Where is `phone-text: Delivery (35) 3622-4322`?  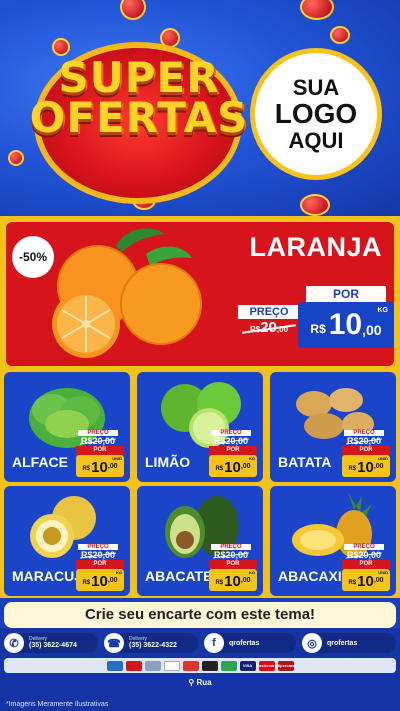
phone-text: Delivery (35) 3622-4322 is located at coordinates (150, 643).